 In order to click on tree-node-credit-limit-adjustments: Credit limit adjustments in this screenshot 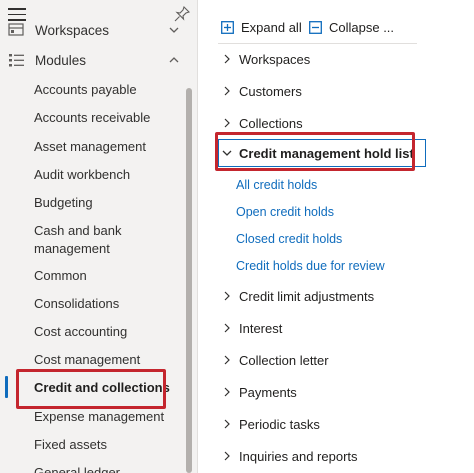, I will do `click(298, 296)`.